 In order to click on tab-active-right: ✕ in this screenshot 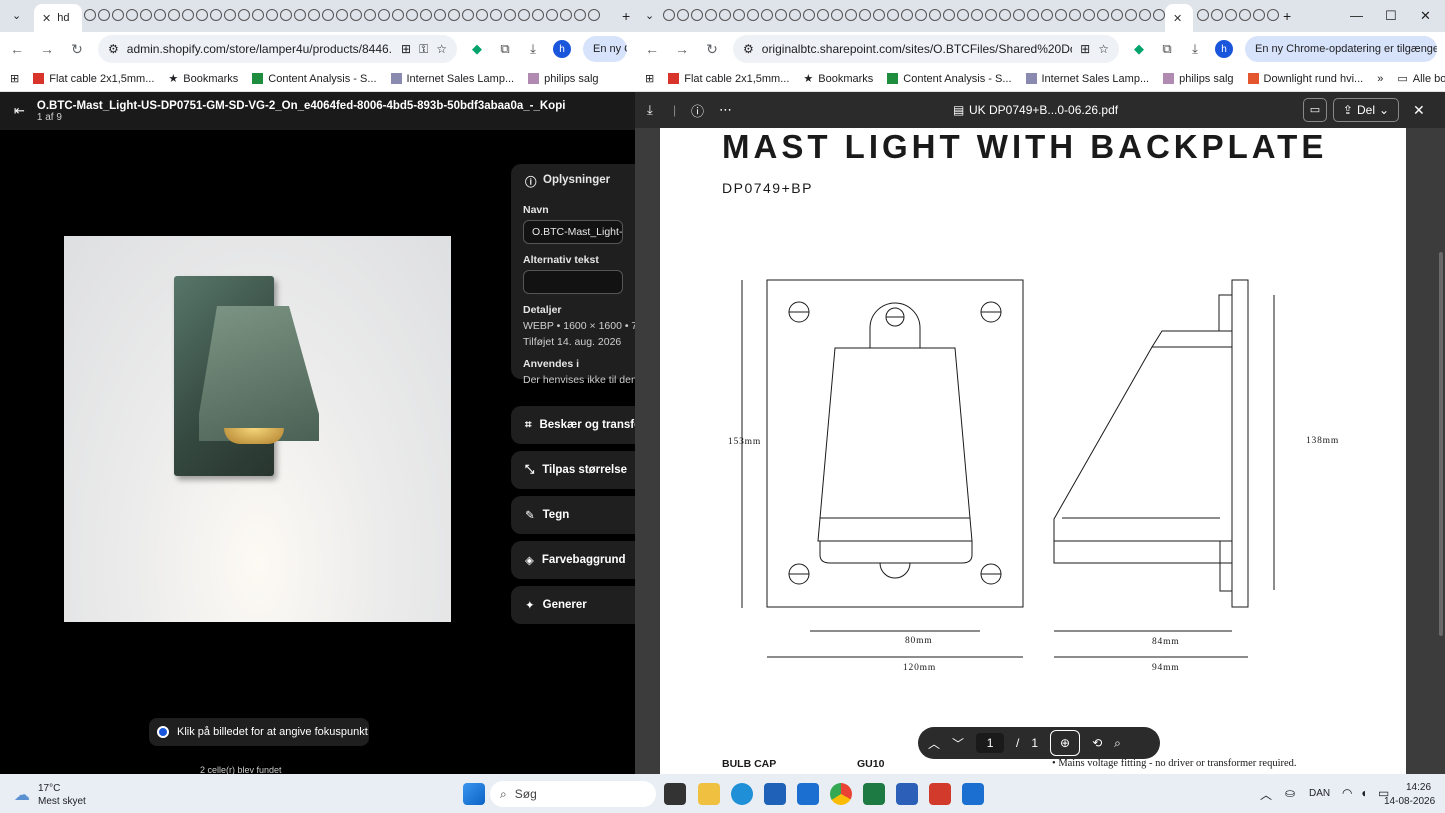, I will do `click(1179, 18)`.